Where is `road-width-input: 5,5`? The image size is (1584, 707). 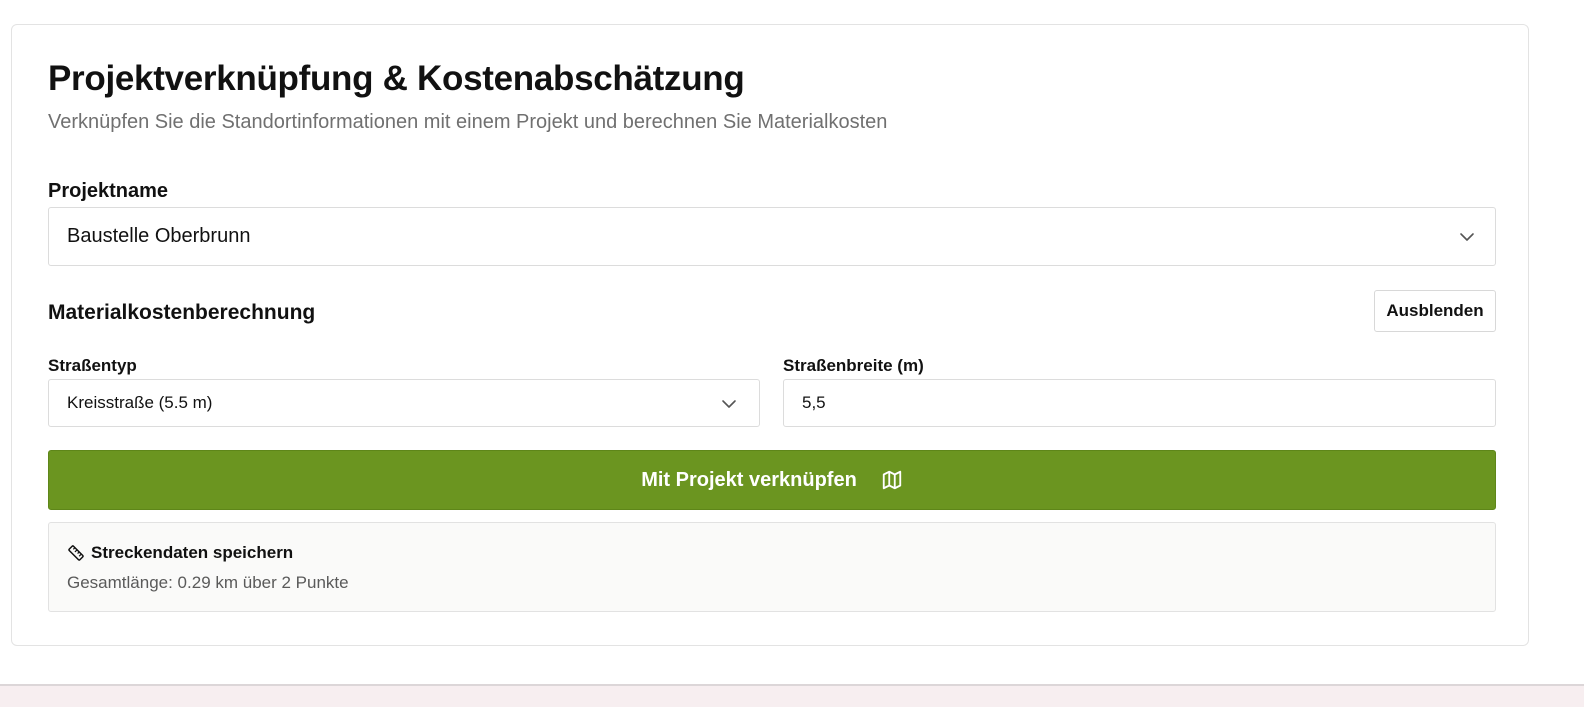
road-width-input: 5,5 is located at coordinates (1139, 403).